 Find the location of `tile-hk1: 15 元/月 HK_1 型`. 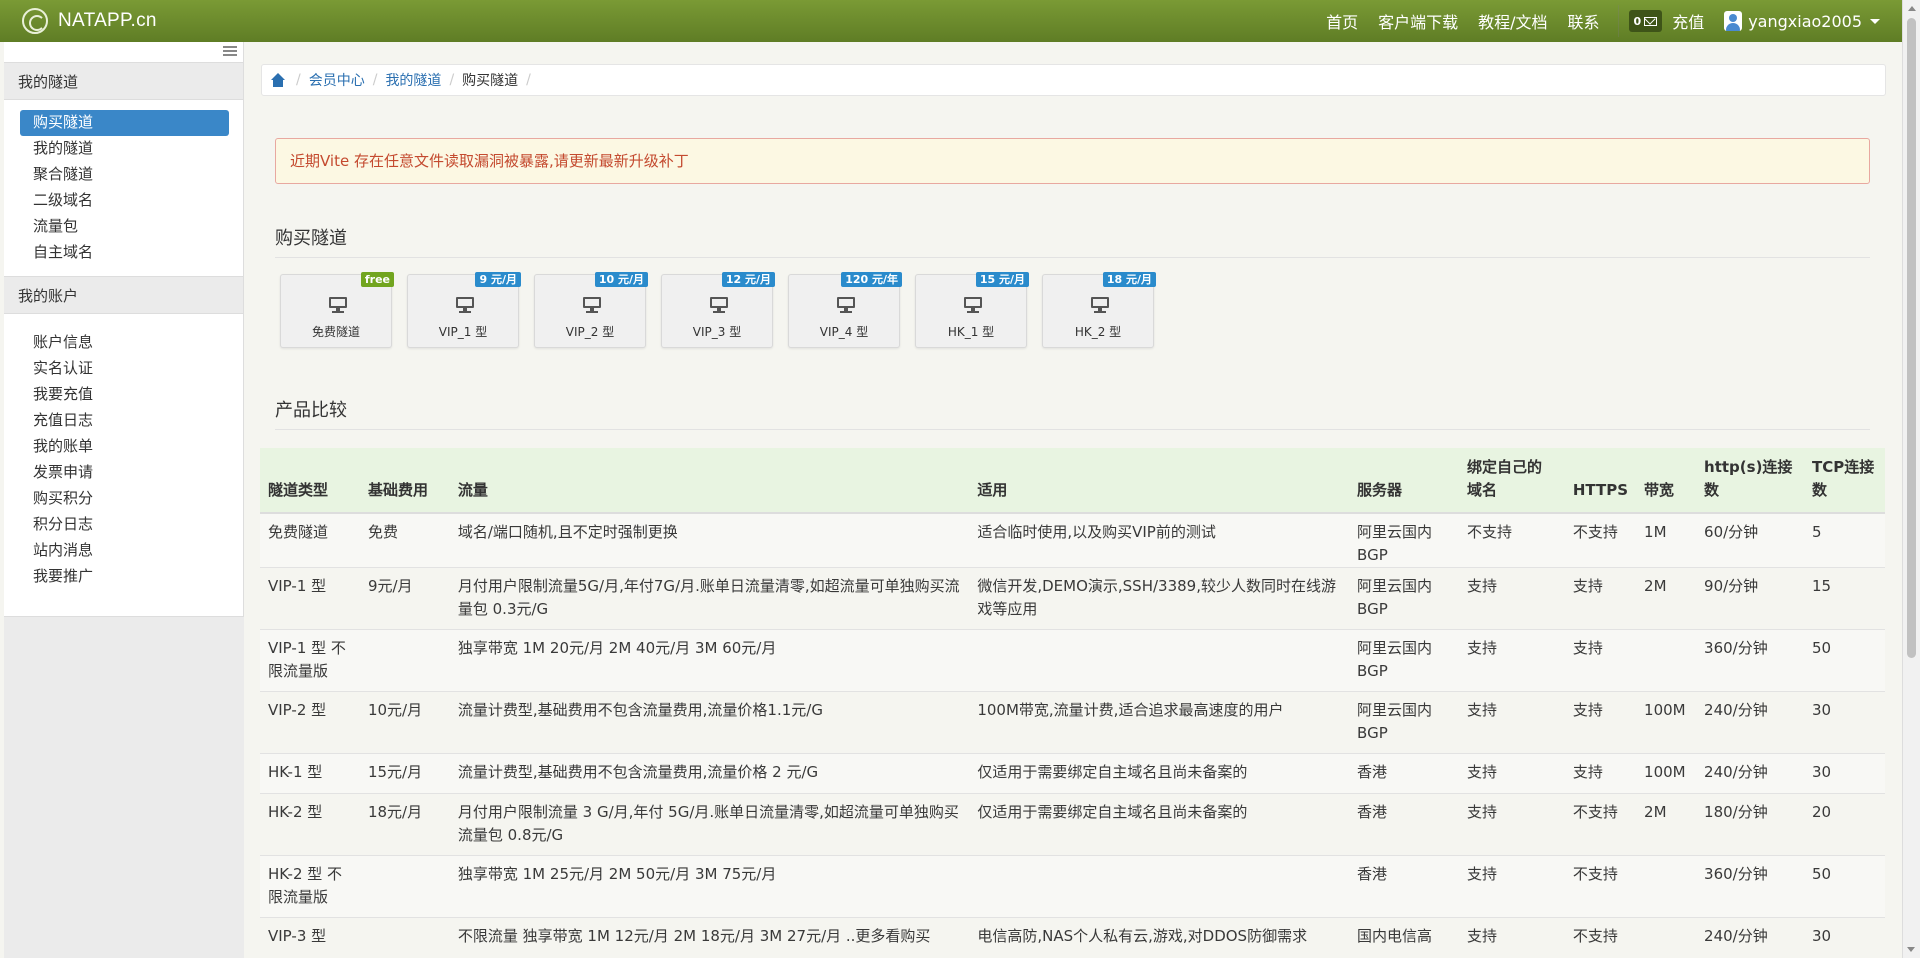

tile-hk1: 15 元/月 HK_1 型 is located at coordinates (972, 310).